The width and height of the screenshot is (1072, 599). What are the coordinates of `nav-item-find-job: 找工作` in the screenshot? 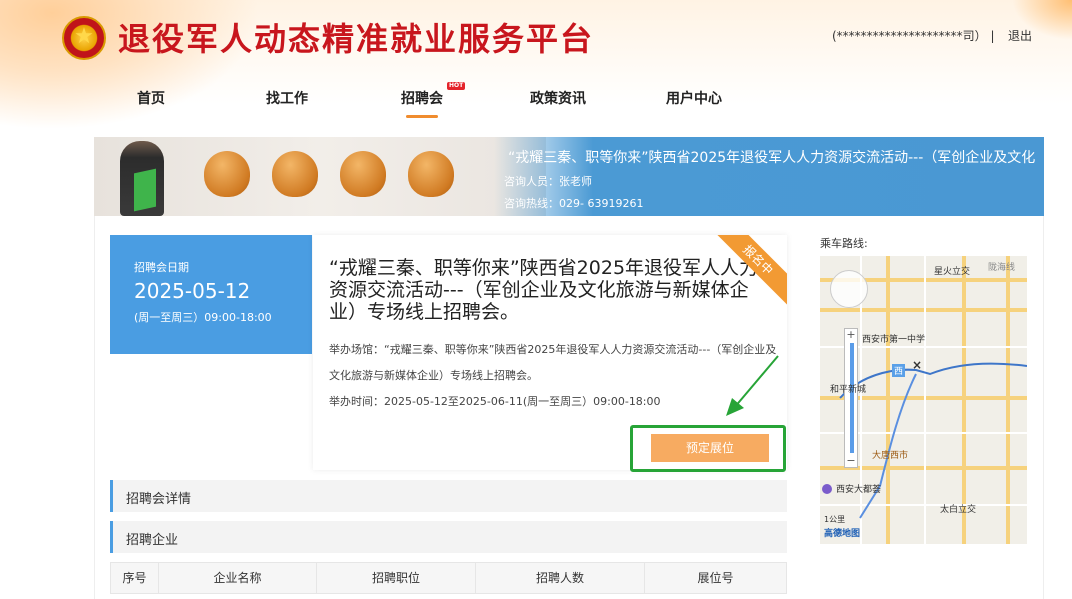 It's located at (287, 98).